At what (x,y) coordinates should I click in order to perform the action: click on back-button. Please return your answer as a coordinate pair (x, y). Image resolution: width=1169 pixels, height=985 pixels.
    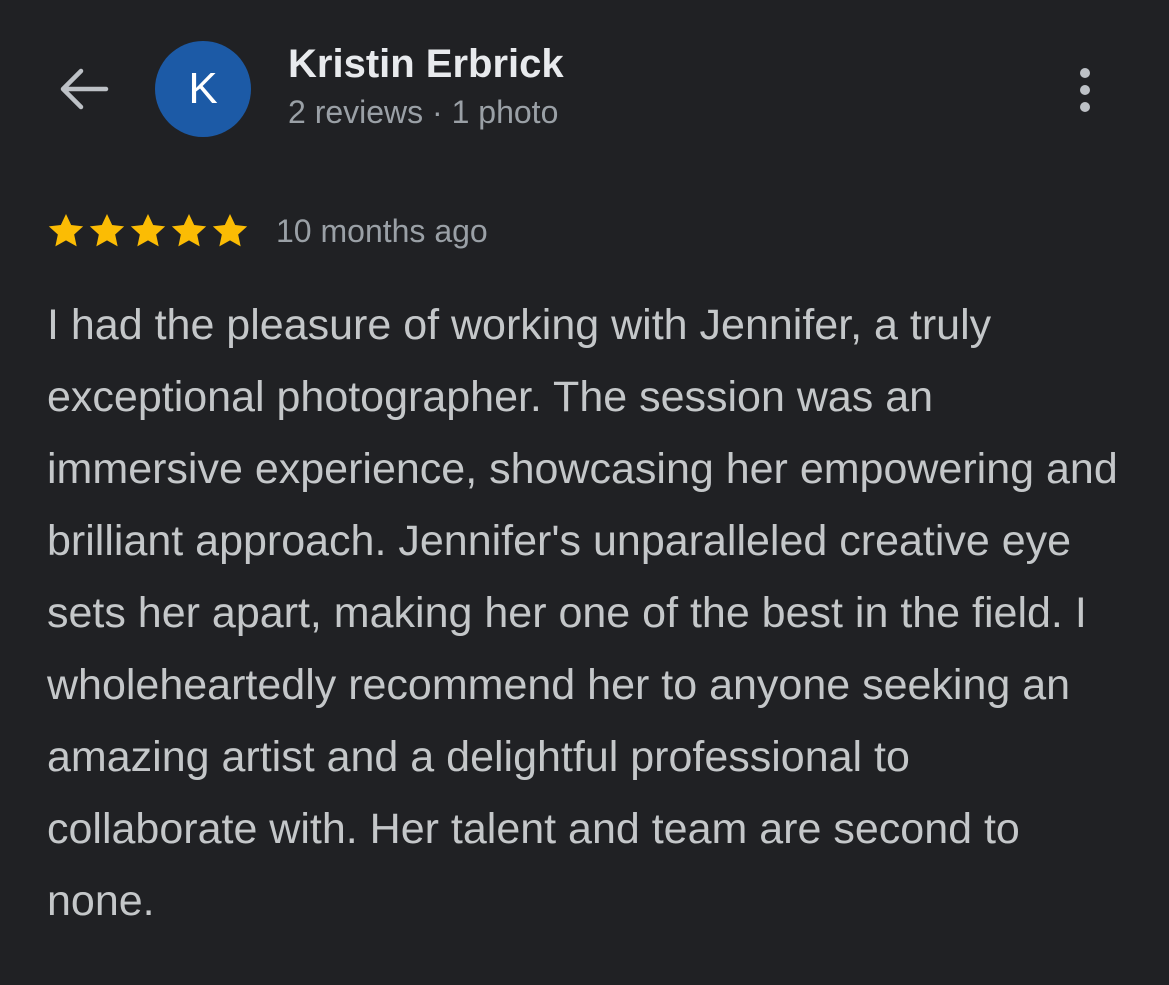
    Looking at the image, I should click on (83, 89).